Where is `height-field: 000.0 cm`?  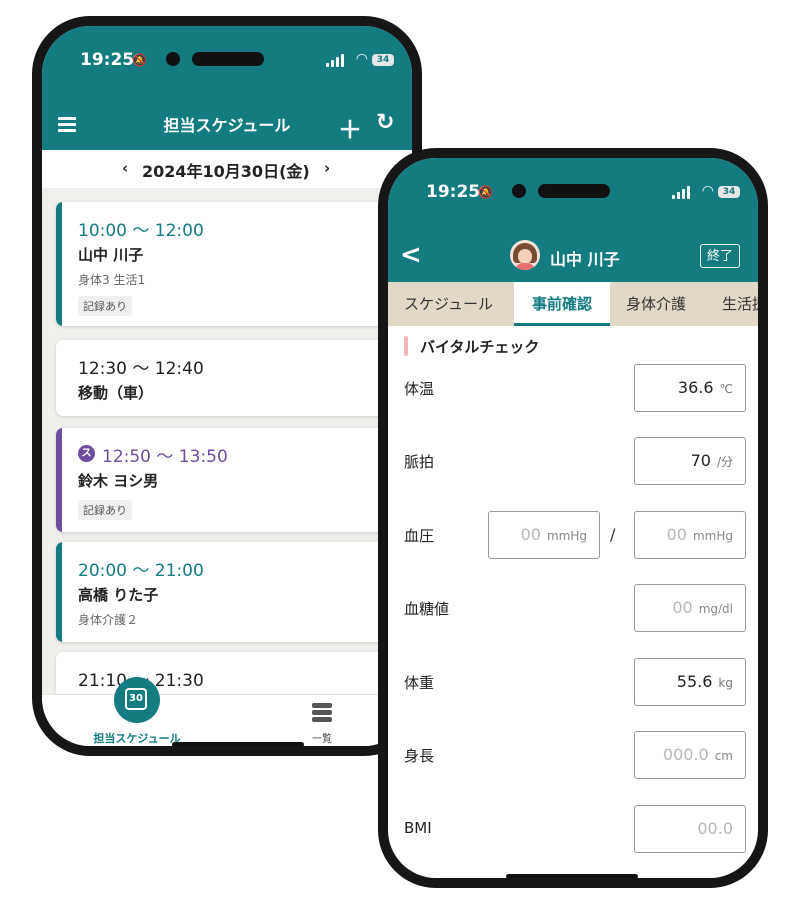
height-field: 000.0 cm is located at coordinates (690, 755).